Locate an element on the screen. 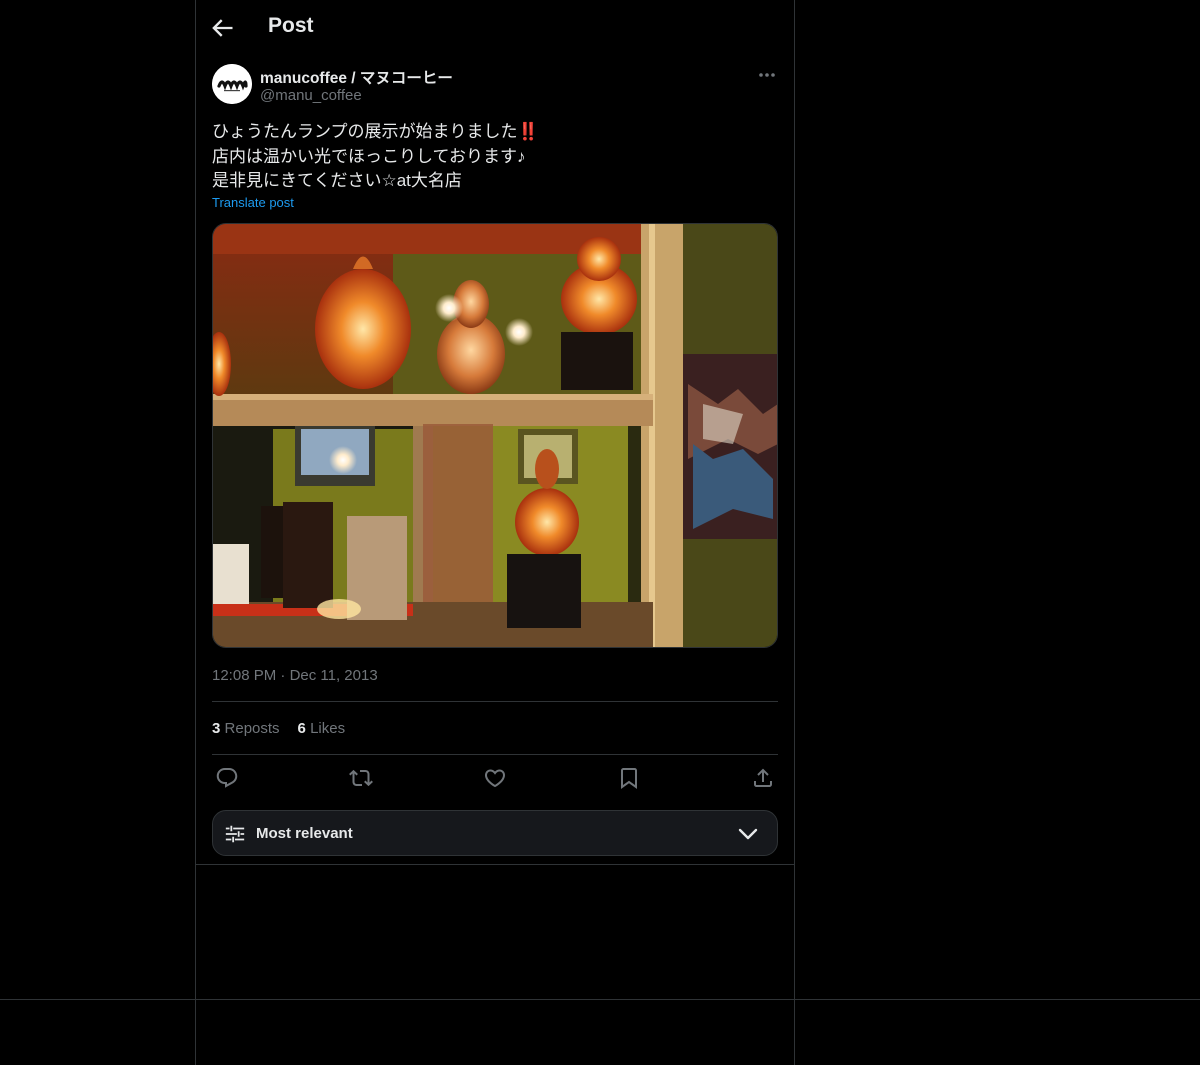 The width and height of the screenshot is (1200, 1065). reposts-count: 3 is located at coordinates (216, 728).